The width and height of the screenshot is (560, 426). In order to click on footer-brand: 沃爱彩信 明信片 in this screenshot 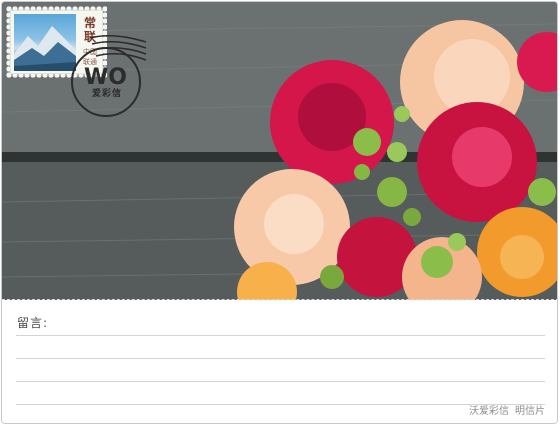, I will do `click(504, 409)`.